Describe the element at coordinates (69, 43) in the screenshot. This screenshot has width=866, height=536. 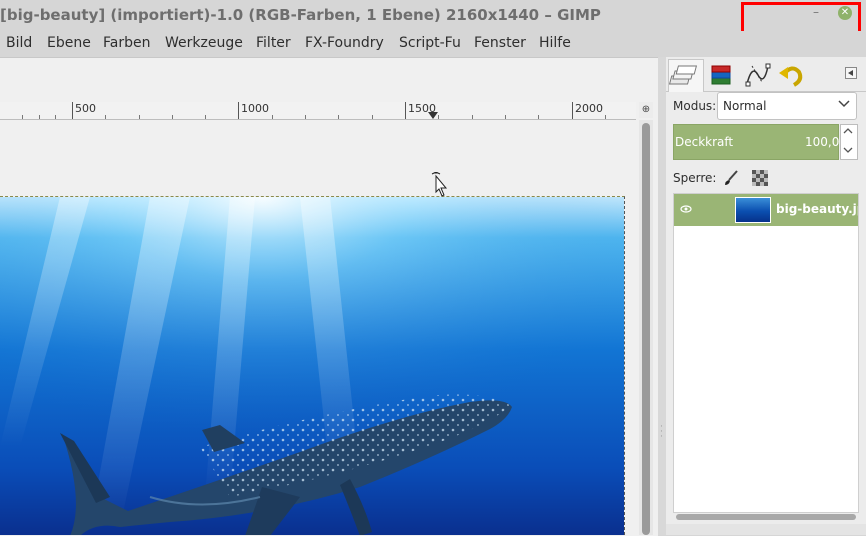
I see `menu-ebene: Ebene` at that location.